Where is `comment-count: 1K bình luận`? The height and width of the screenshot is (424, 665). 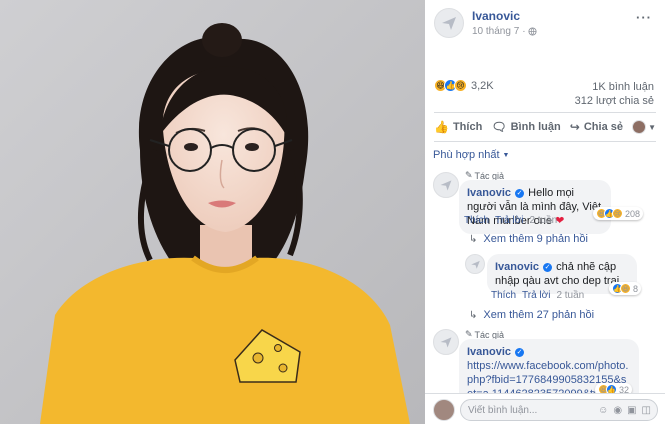 comment-count: 1K bình luận is located at coordinates (623, 87).